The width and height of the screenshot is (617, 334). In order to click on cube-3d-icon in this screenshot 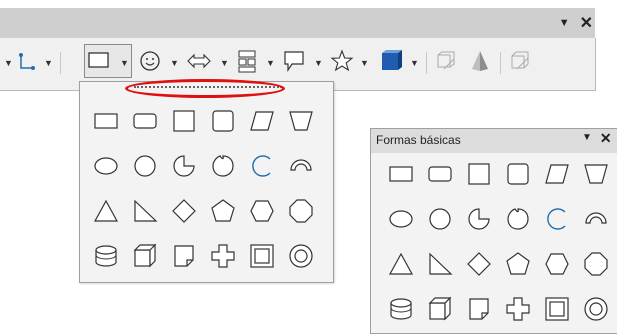, I will do `click(391, 61)`.